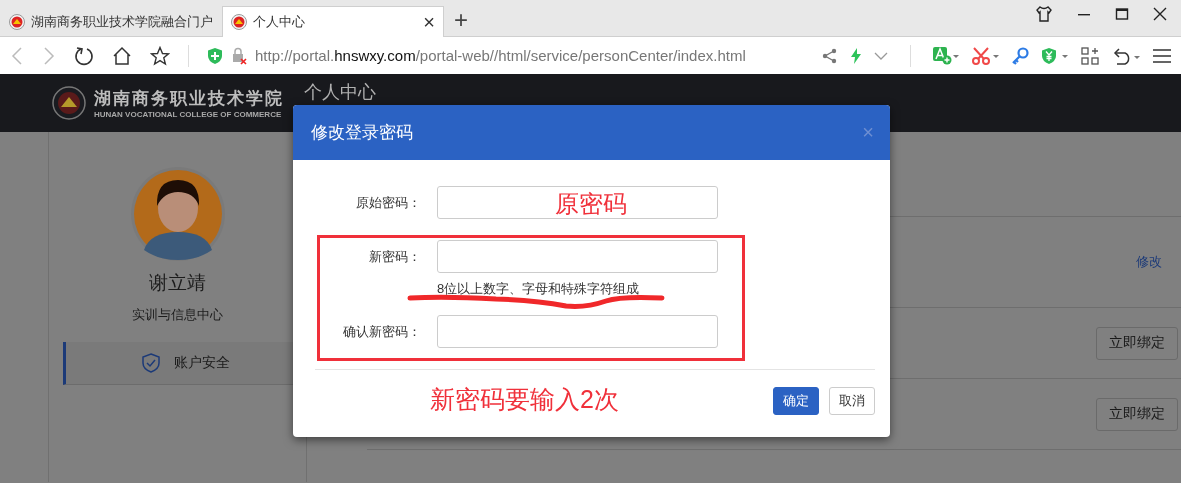 Image resolution: width=1181 pixels, height=483 pixels. Describe the element at coordinates (852, 401) in the screenshot. I see `cancel-button: 取消` at that location.